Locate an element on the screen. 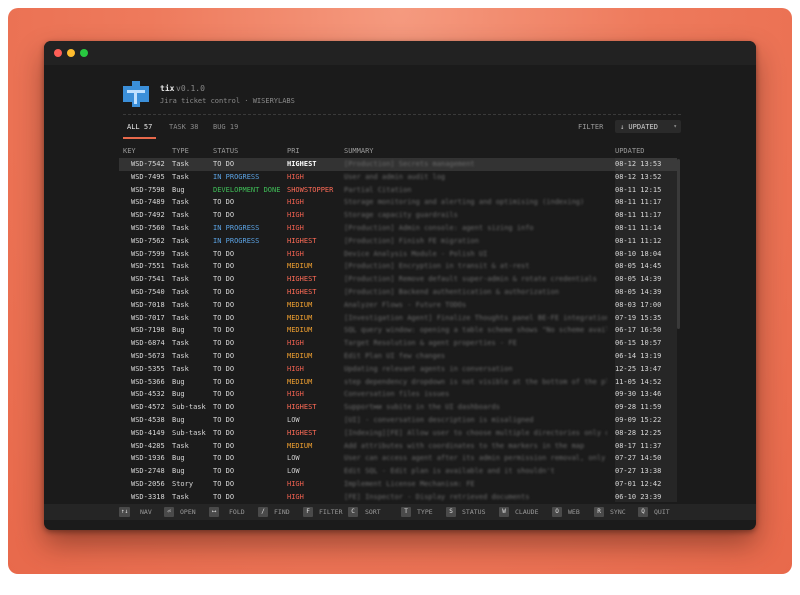 This screenshot has height=595, width=800. tab-task: TASK 38 is located at coordinates (184, 127).